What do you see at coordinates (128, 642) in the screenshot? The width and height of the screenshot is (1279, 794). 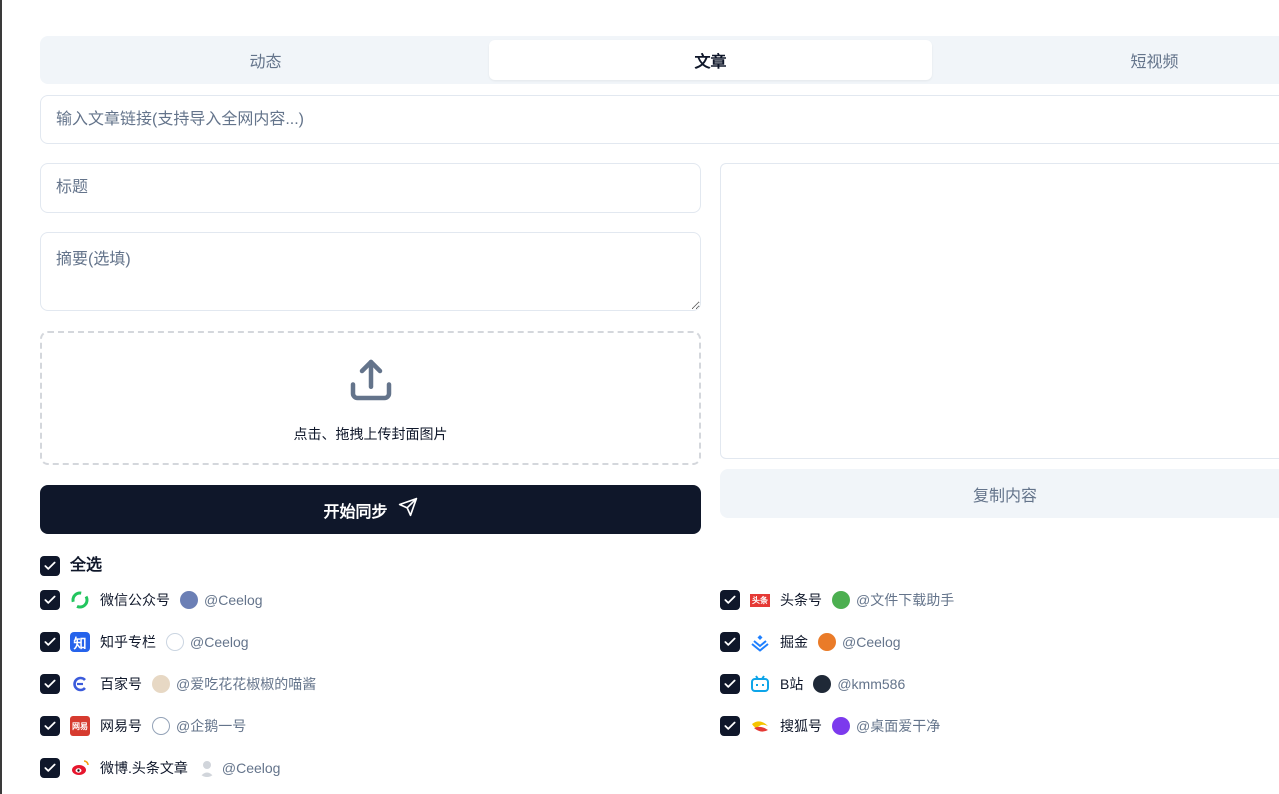 I see `platform-name: 知乎专栏` at bounding box center [128, 642].